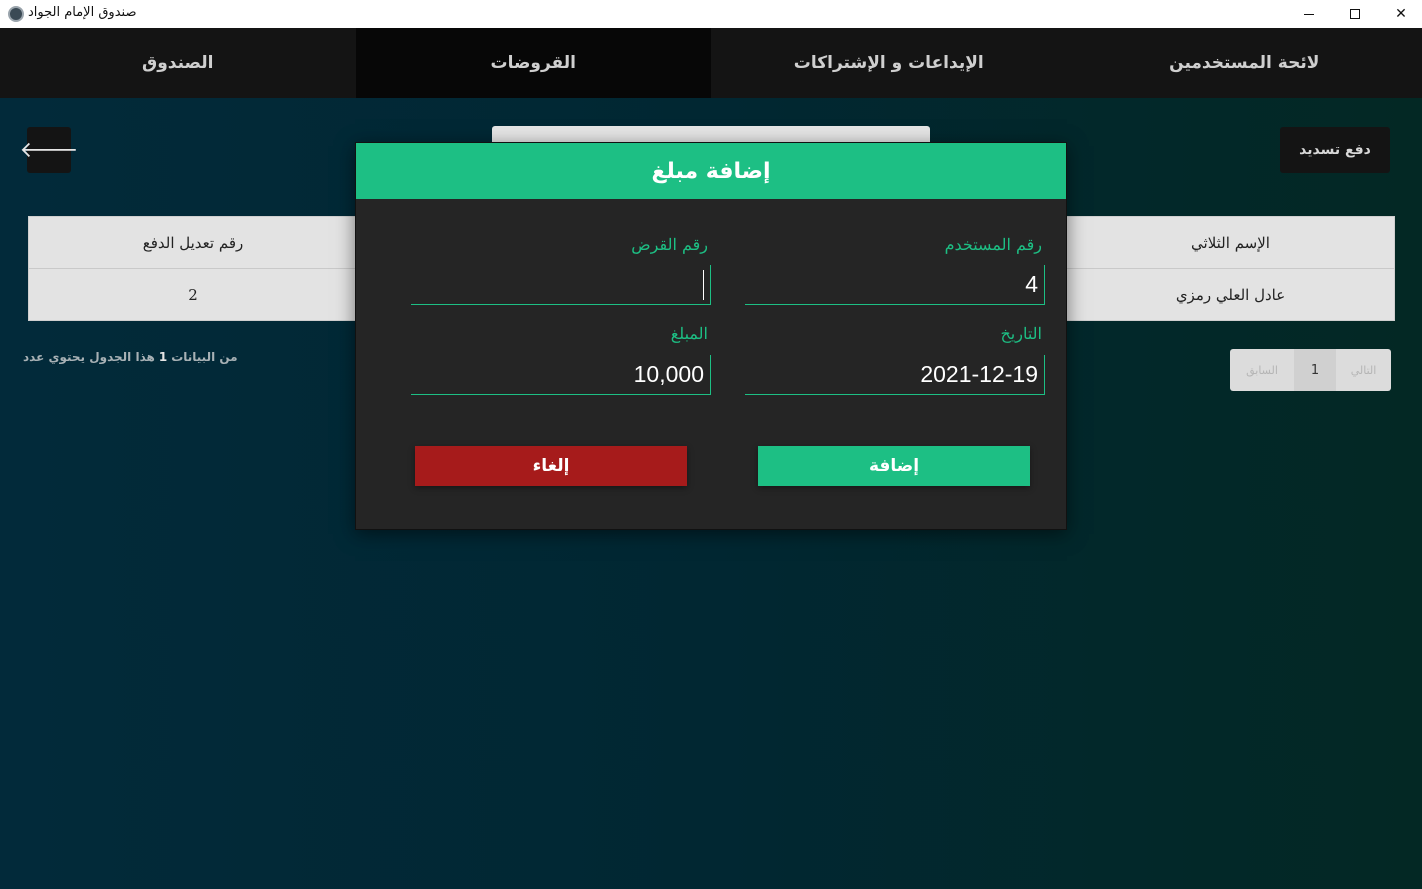  What do you see at coordinates (16, 14) in the screenshot?
I see `app-logo-icon` at bounding box center [16, 14].